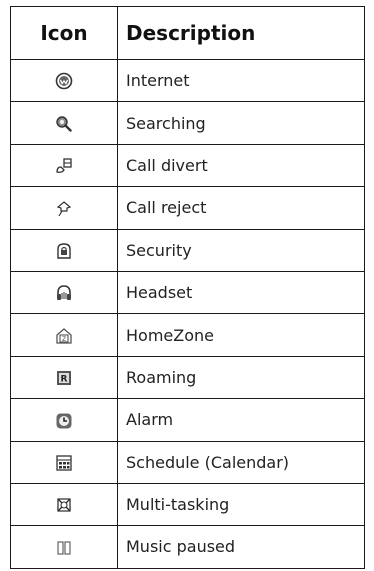  I want to click on security-icon, so click(64, 251).